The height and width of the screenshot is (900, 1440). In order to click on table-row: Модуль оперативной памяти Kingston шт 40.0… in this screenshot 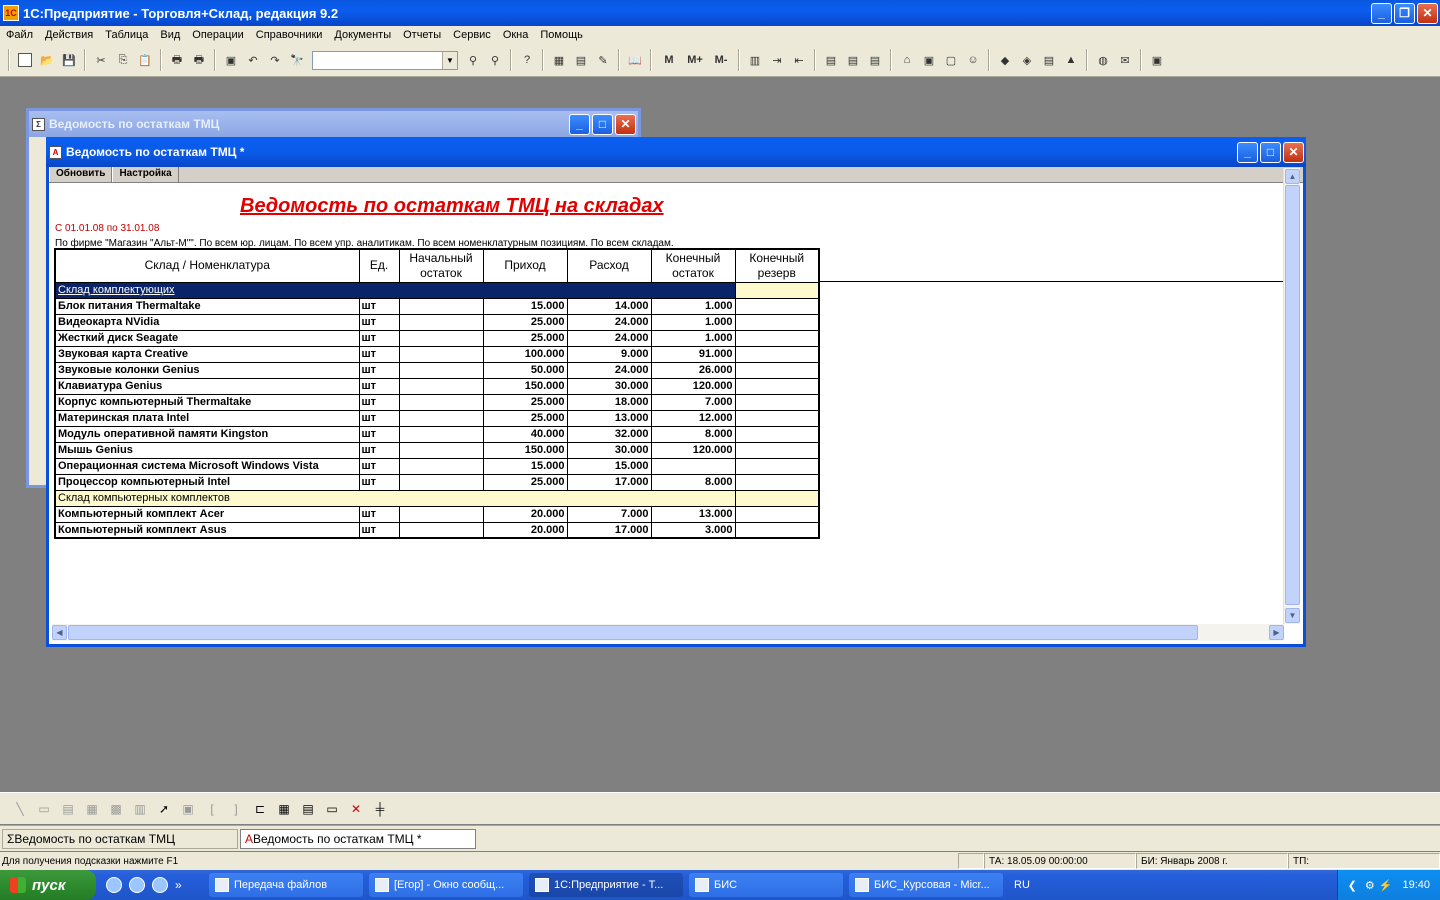, I will do `click(437, 434)`.